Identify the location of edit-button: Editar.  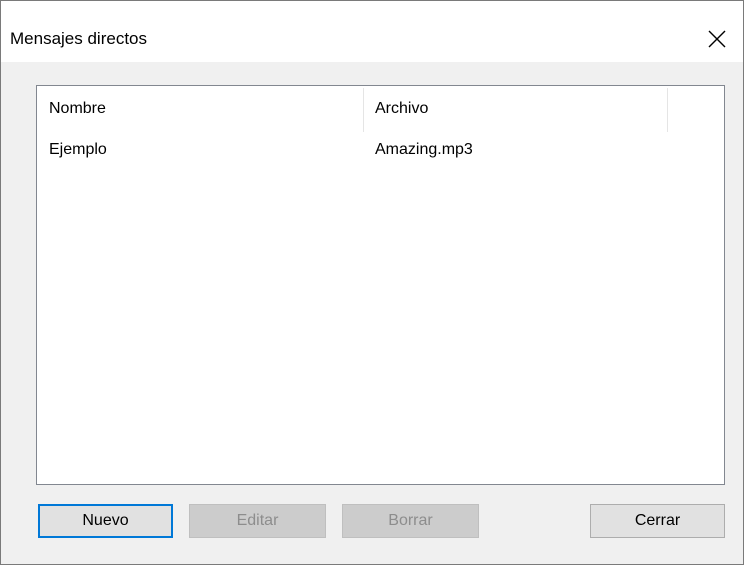
(257, 521).